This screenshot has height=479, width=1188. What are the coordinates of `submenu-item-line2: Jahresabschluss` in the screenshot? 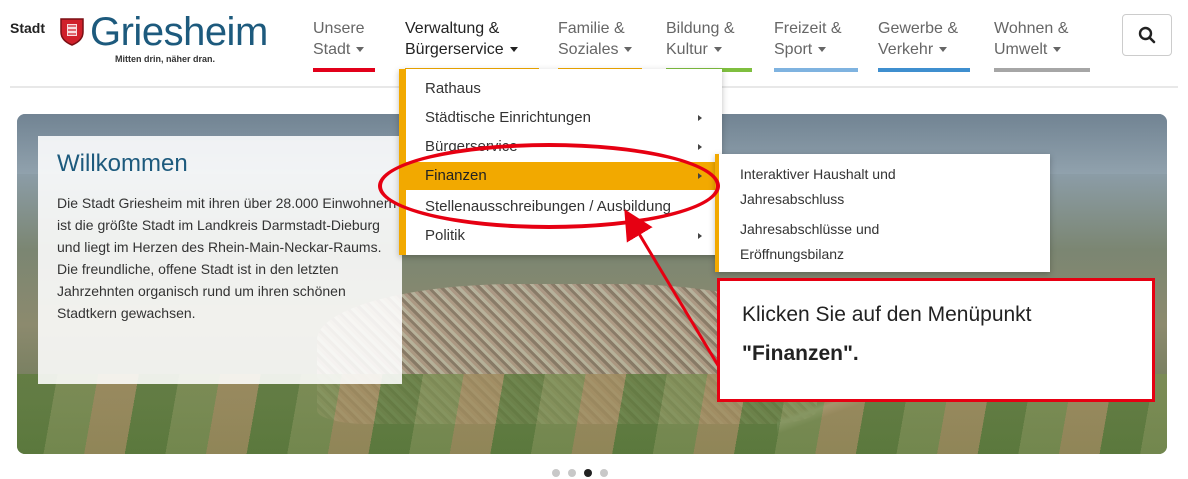 It's located at (792, 199).